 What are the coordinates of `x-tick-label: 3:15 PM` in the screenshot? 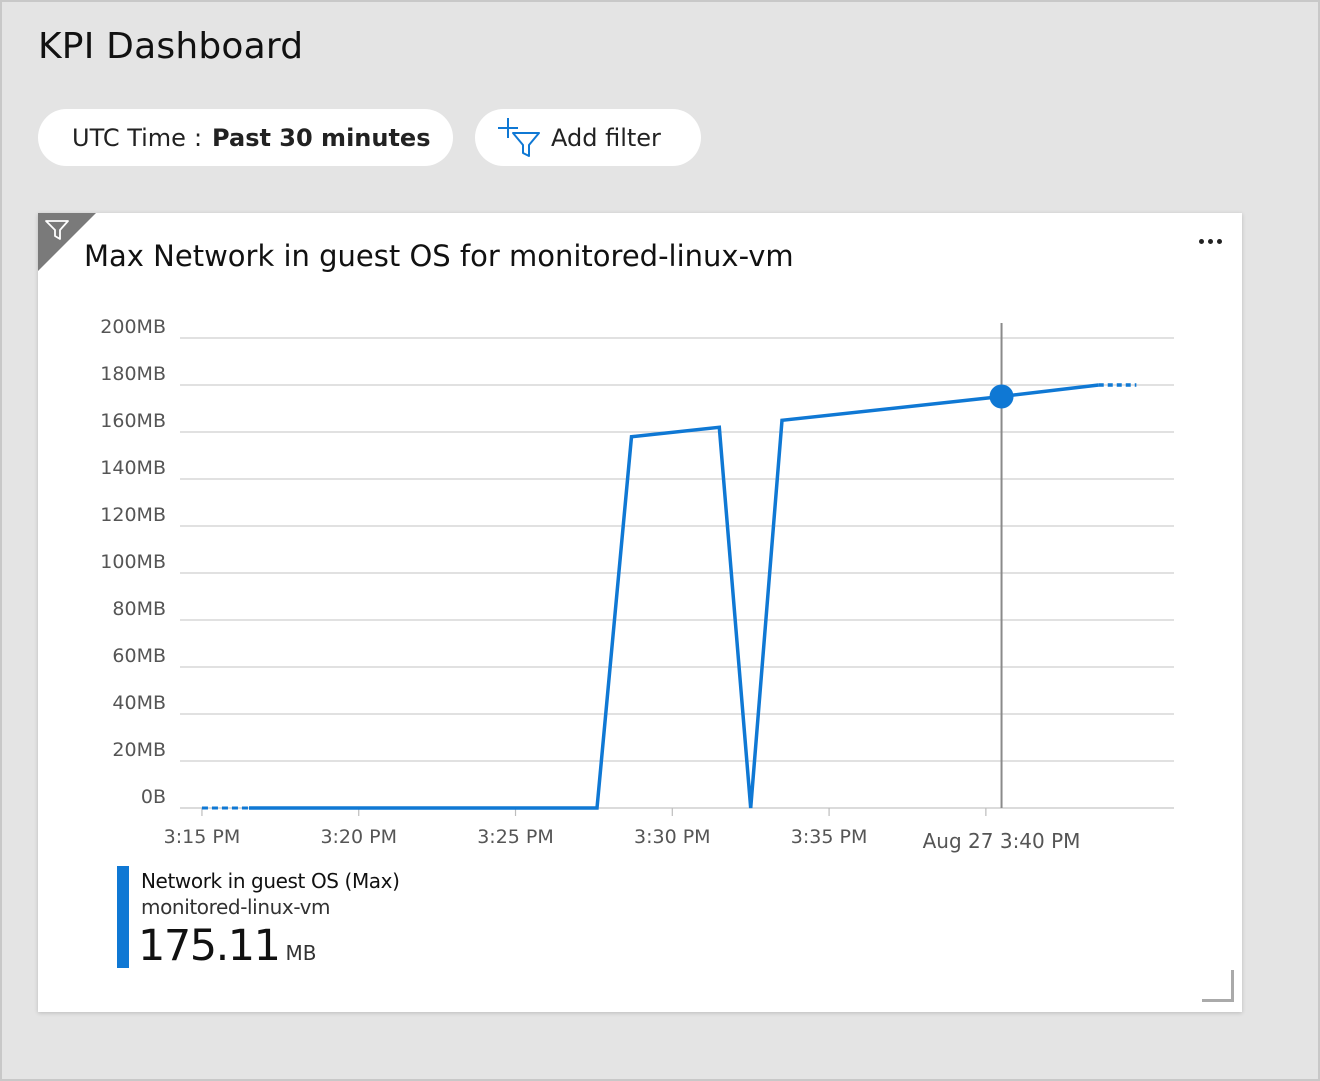 It's located at (202, 837).